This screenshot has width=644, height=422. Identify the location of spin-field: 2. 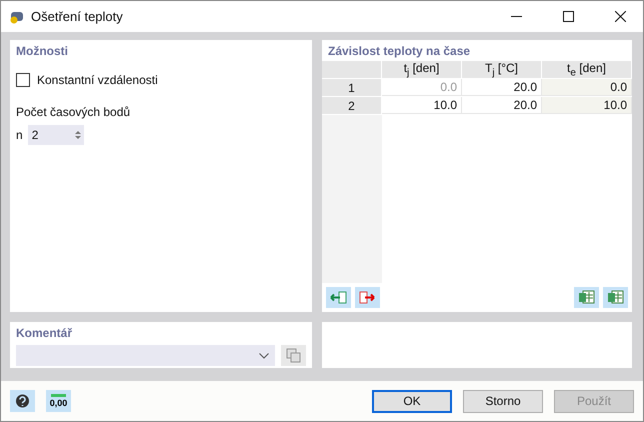
(56, 135).